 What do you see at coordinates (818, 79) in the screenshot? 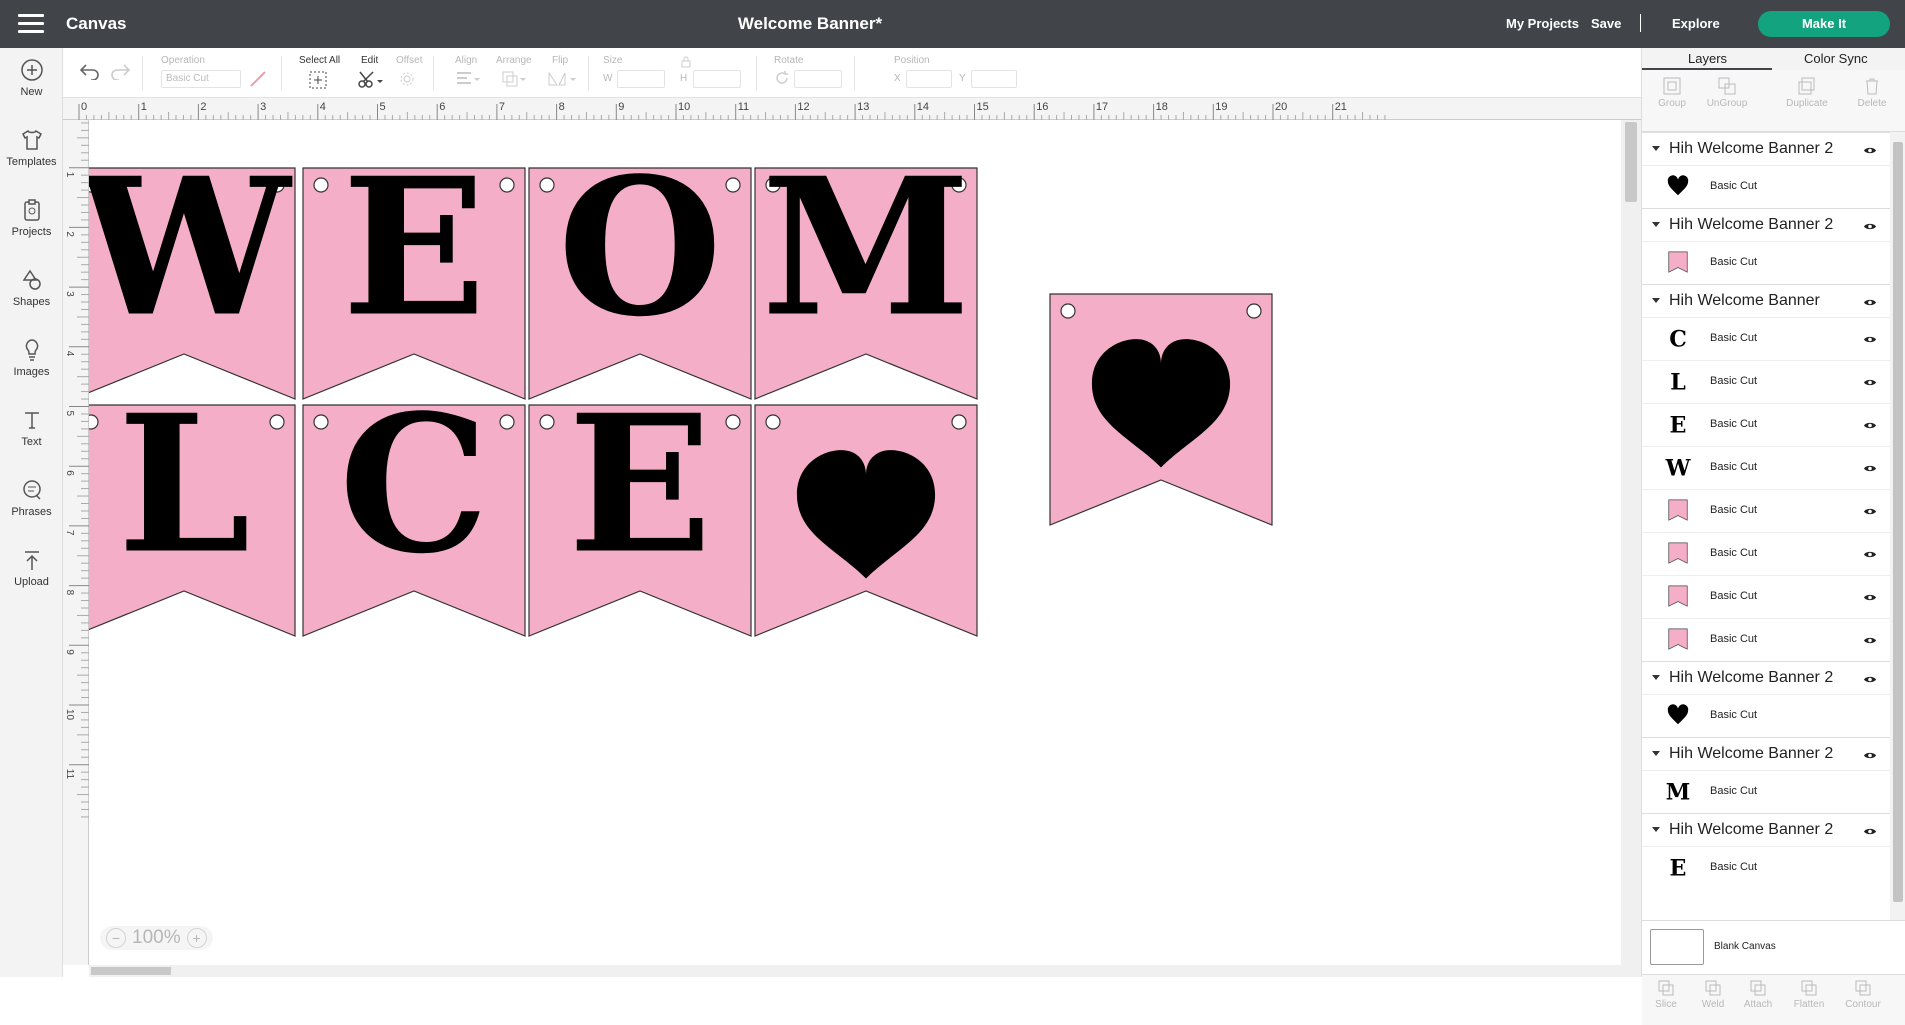
I see `rotate-input` at bounding box center [818, 79].